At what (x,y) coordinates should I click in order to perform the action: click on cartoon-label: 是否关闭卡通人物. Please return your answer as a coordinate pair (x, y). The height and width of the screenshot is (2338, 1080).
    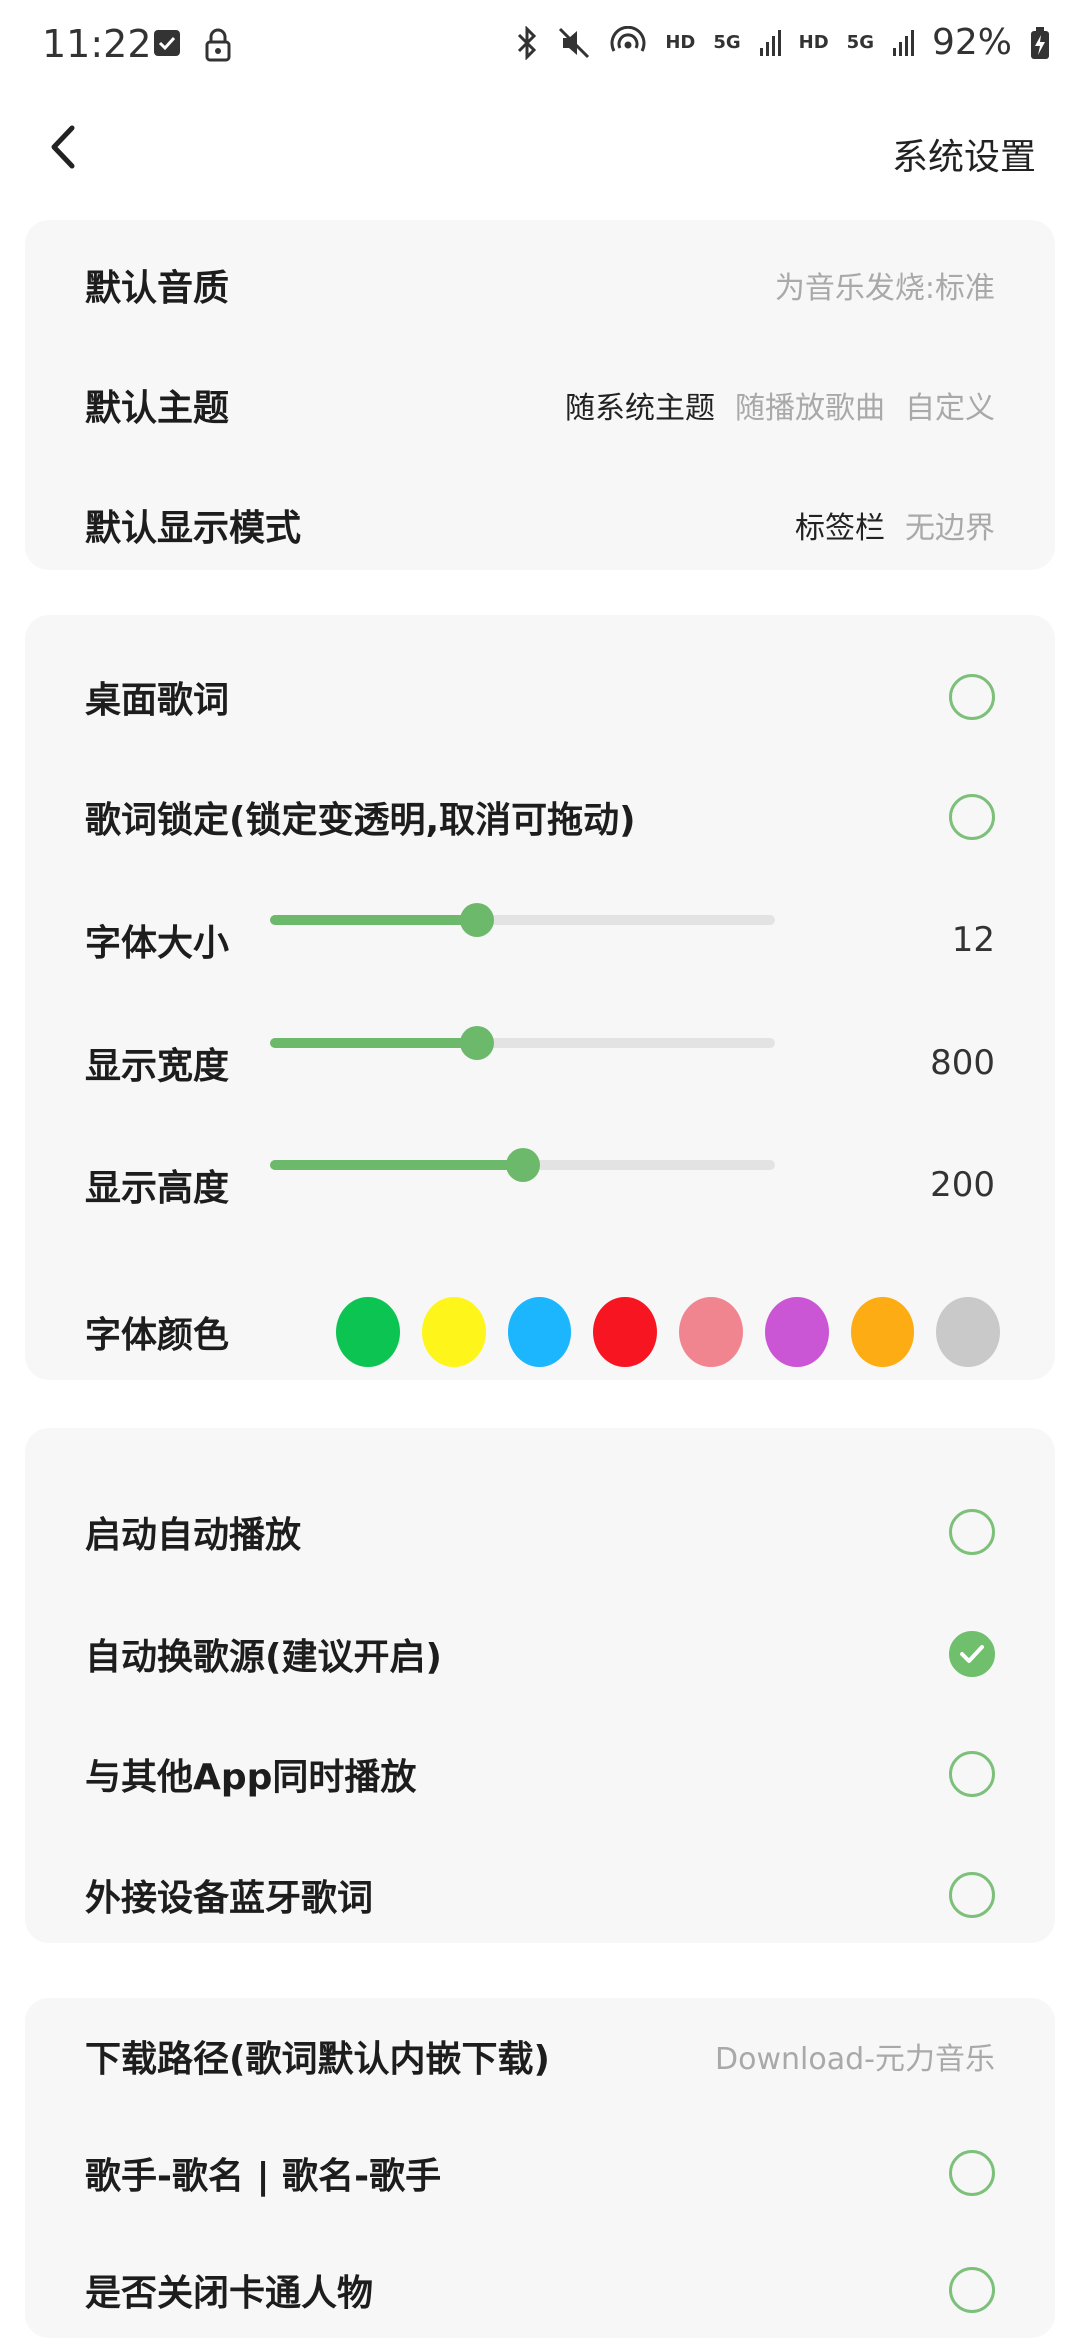
    Looking at the image, I should click on (229, 2293).